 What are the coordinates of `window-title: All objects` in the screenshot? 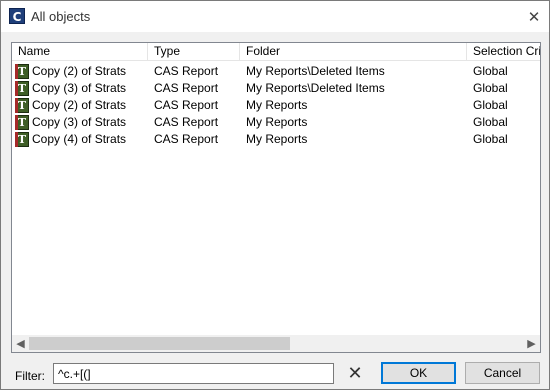 It's located at (61, 16).